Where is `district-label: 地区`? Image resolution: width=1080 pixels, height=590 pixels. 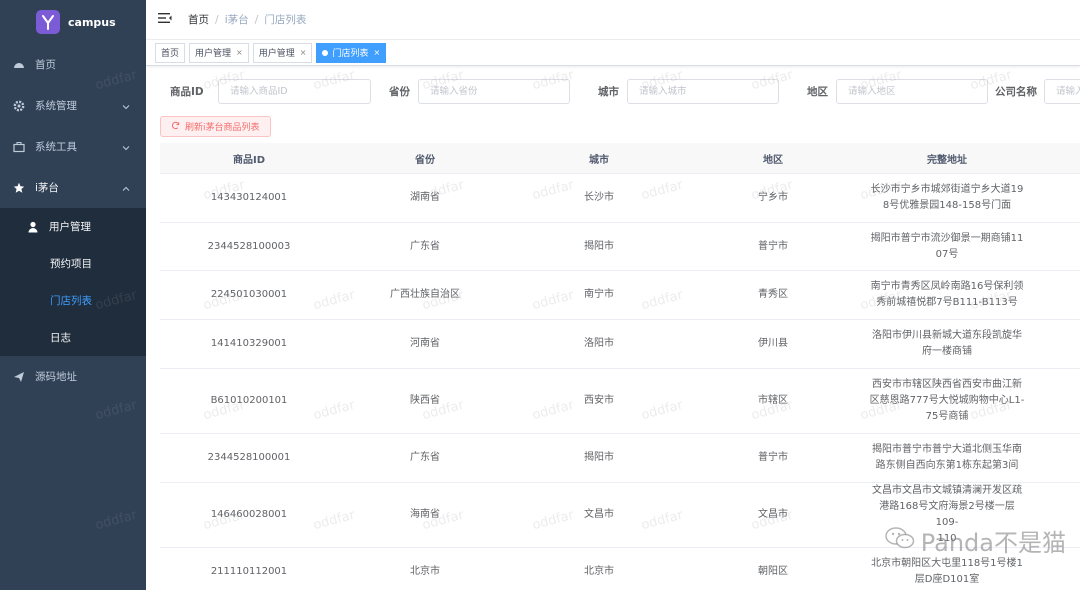 district-label: 地区 is located at coordinates (817, 92).